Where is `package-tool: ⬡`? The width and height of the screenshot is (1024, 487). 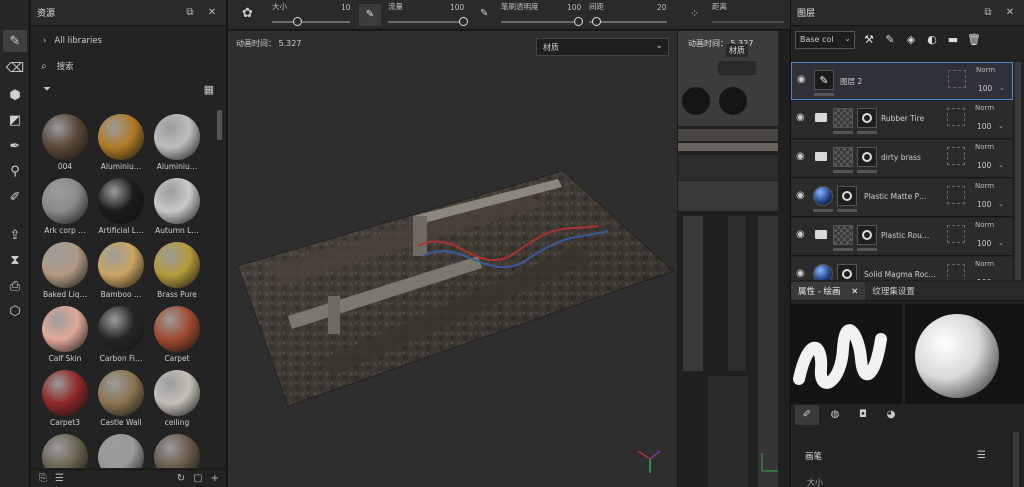
package-tool: ⬡ is located at coordinates (15, 311).